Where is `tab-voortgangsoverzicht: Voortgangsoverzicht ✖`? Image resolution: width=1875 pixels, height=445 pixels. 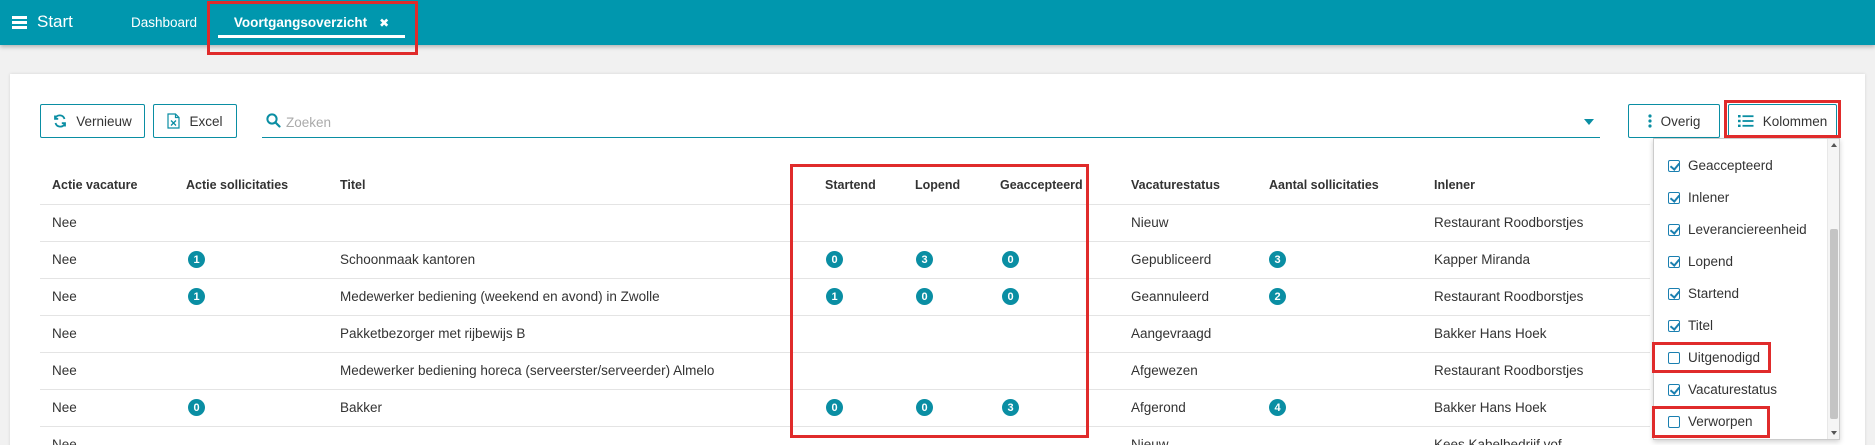 tab-voortgangsoverzicht: Voortgangsoverzicht ✖ is located at coordinates (311, 22).